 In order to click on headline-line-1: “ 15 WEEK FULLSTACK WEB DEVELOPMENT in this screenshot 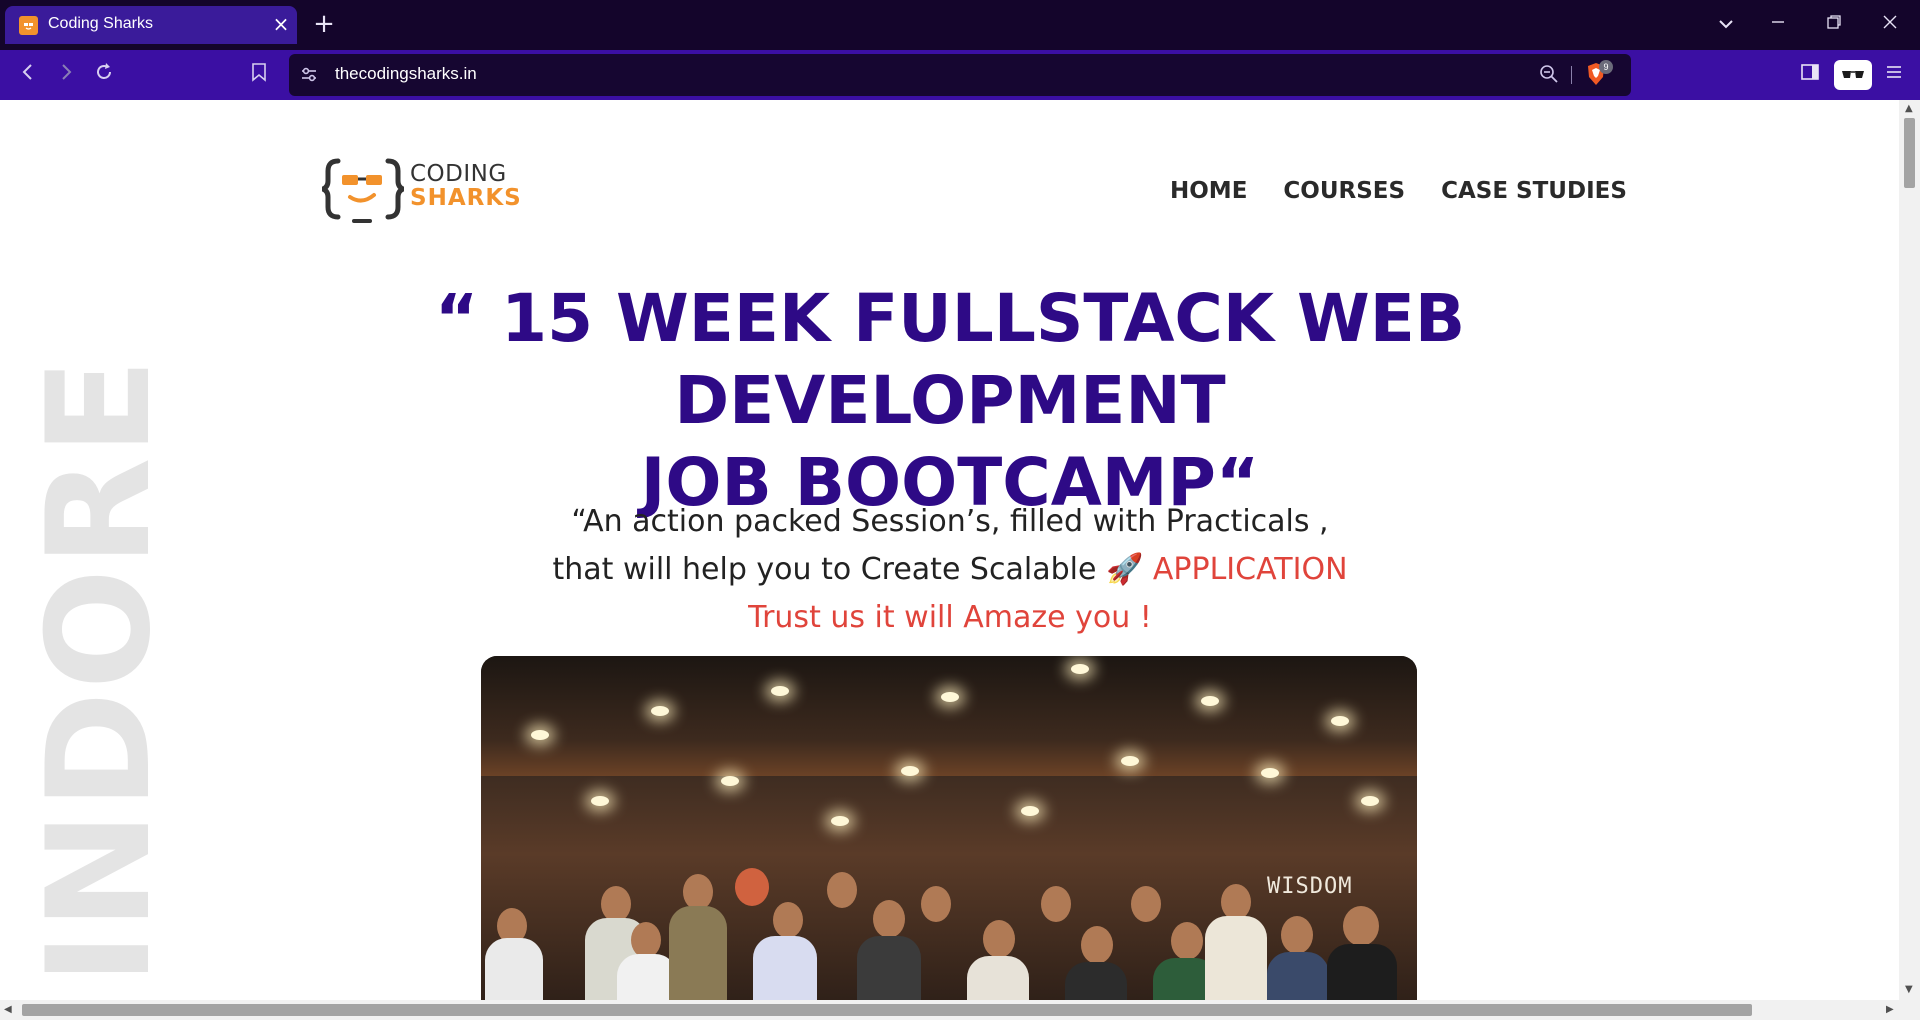, I will do `click(950, 359)`.